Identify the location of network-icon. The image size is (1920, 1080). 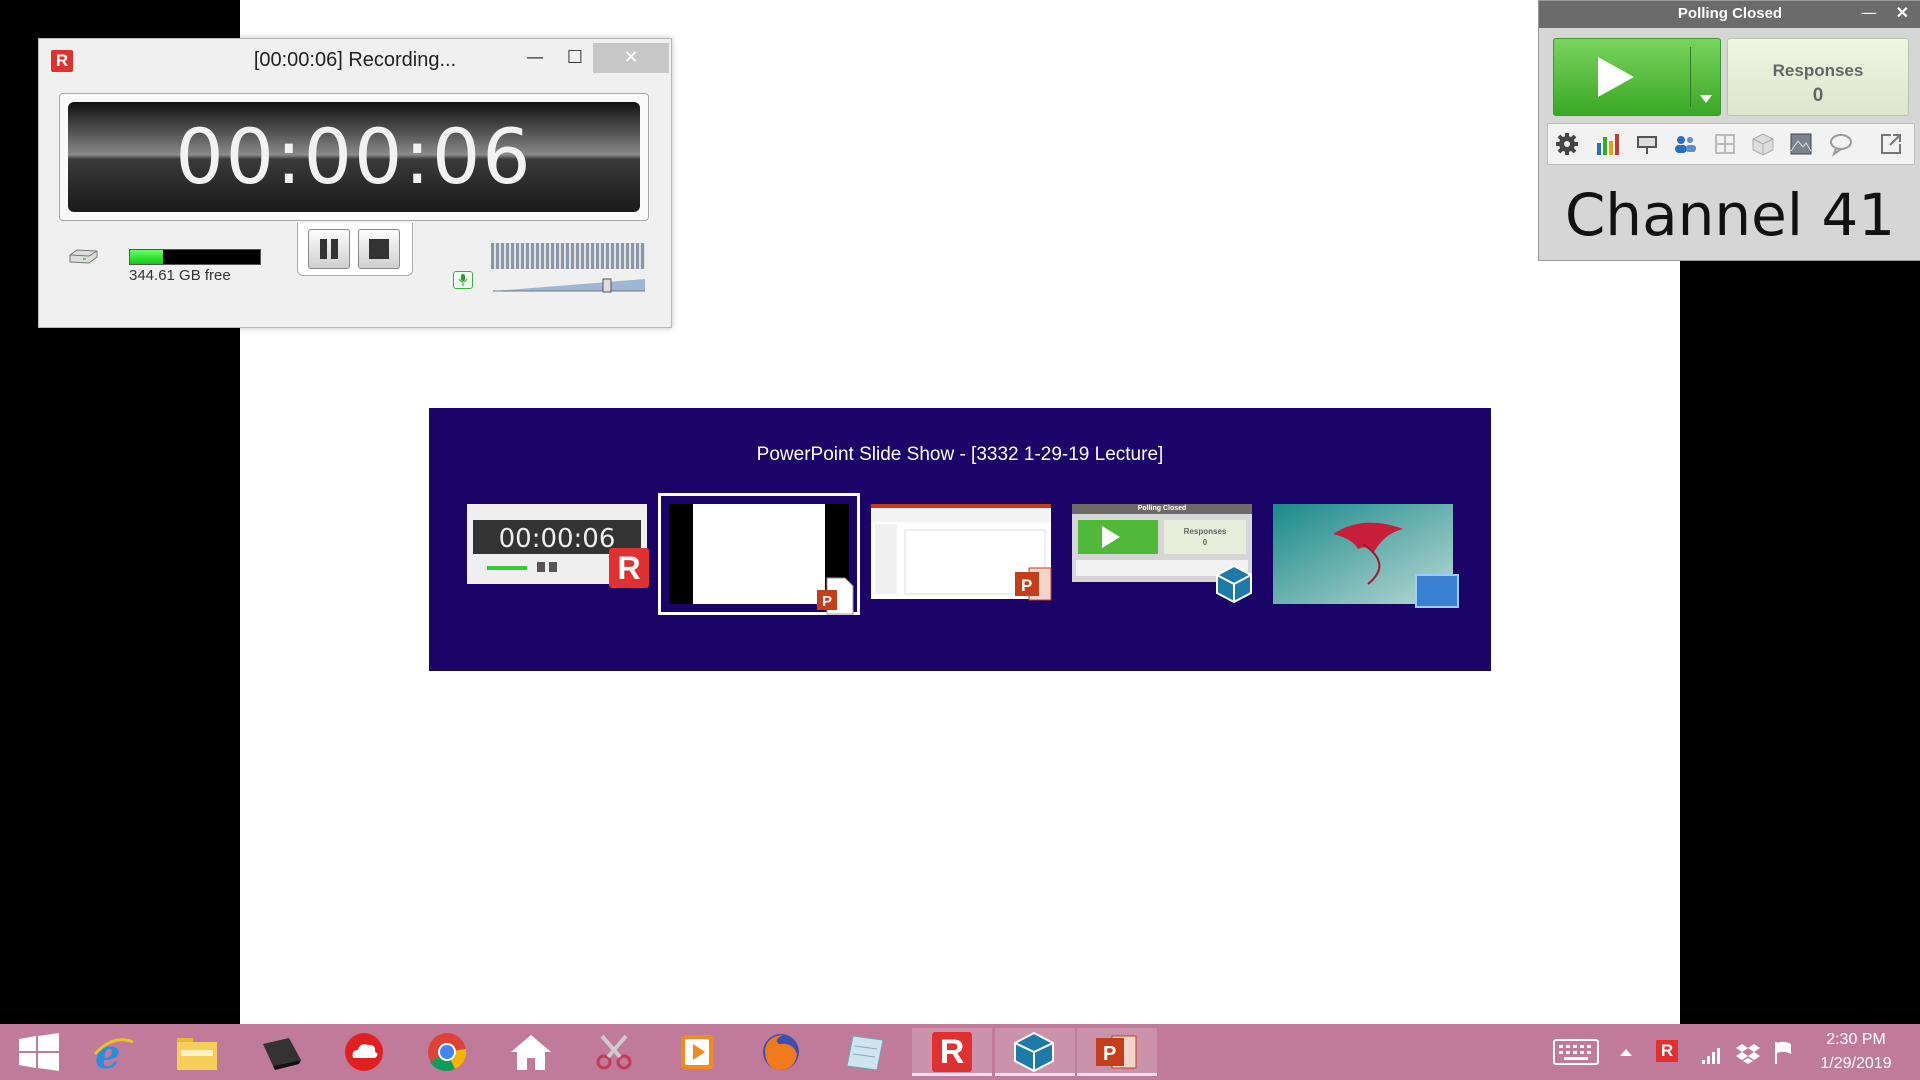
(1711, 1052).